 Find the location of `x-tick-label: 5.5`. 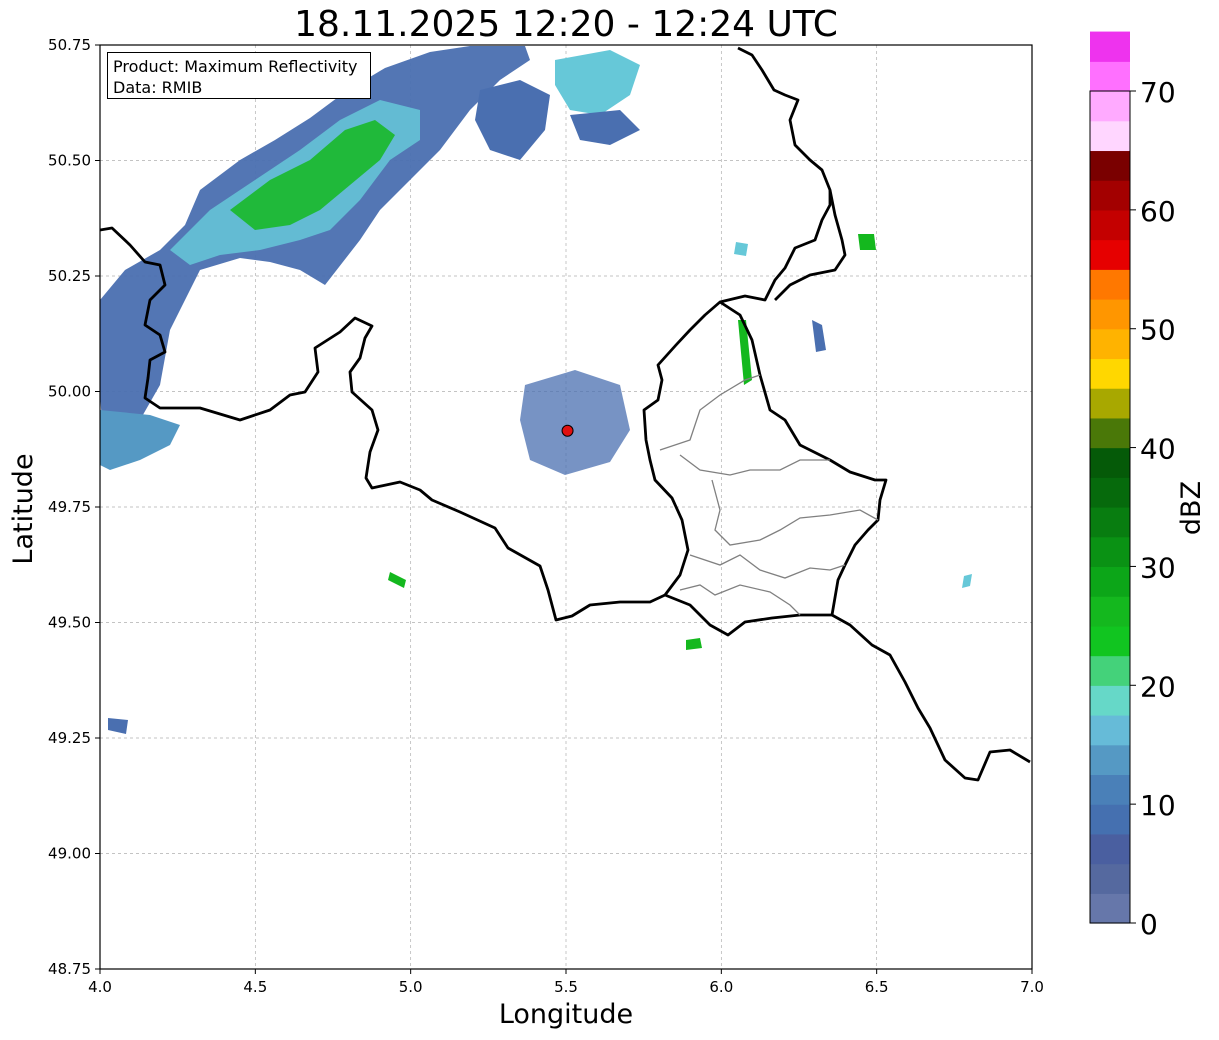

x-tick-label: 5.5 is located at coordinates (566, 987).